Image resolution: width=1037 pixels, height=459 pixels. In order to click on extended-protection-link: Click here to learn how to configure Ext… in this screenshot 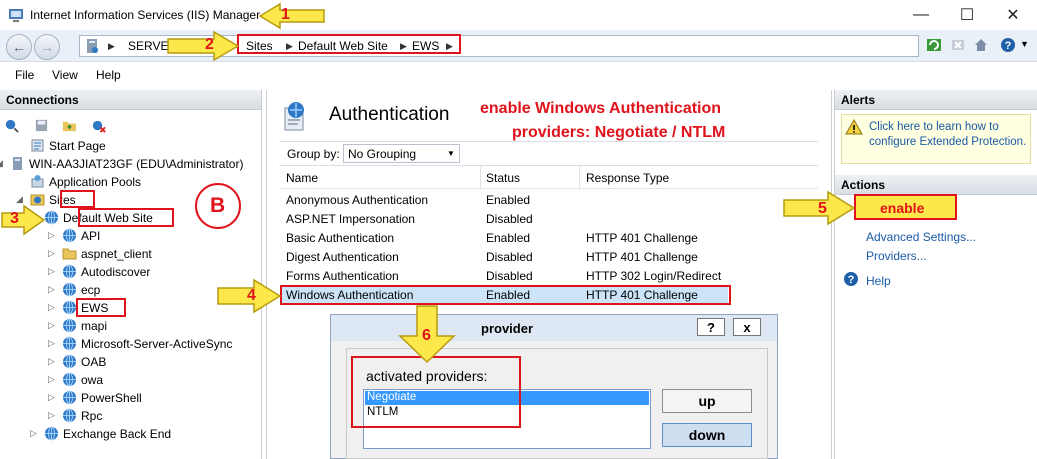, I will do `click(949, 135)`.